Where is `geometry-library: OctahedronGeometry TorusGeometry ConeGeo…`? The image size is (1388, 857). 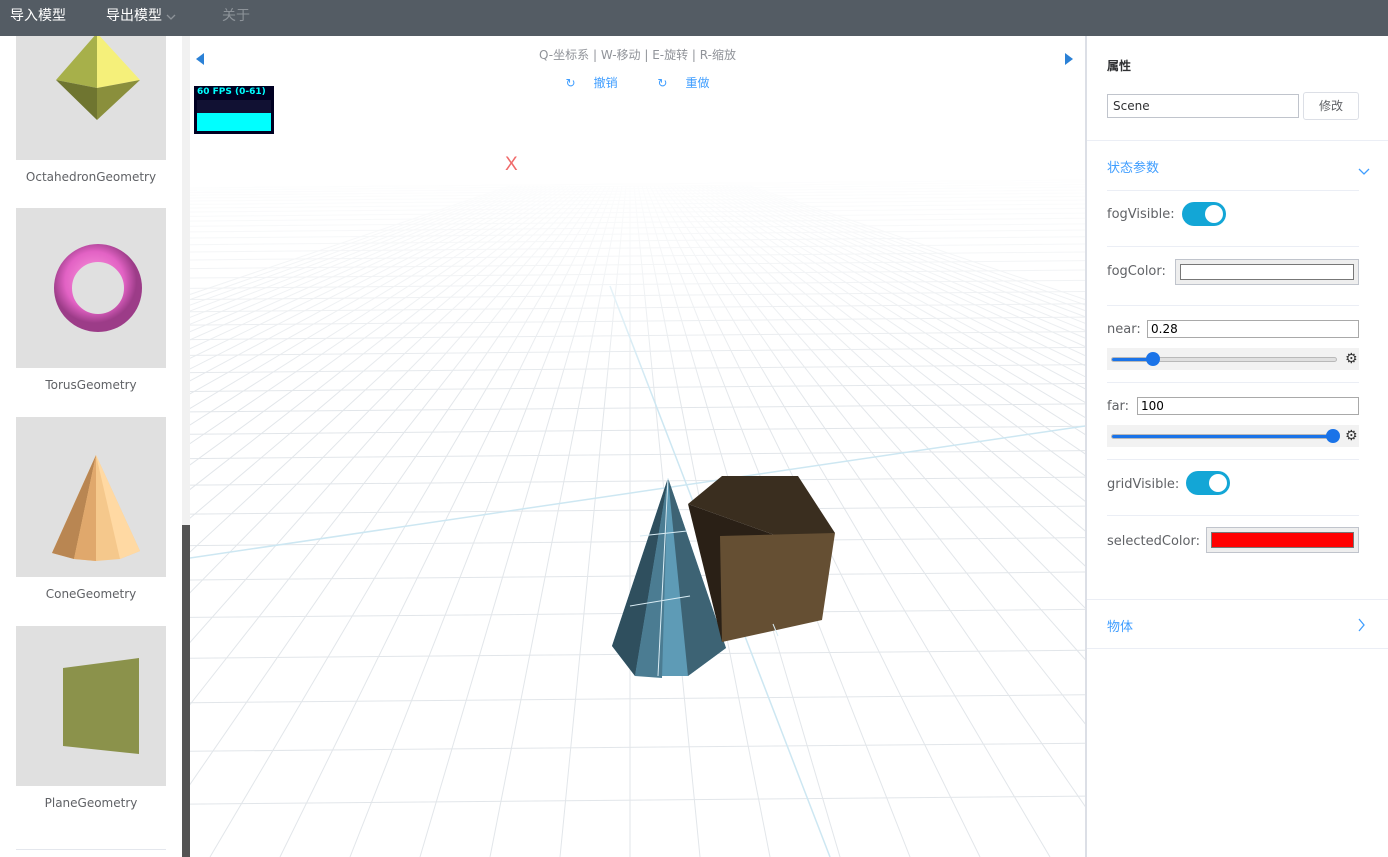
geometry-library: OctahedronGeometry TorusGeometry ConeGeo… is located at coordinates (91, 446).